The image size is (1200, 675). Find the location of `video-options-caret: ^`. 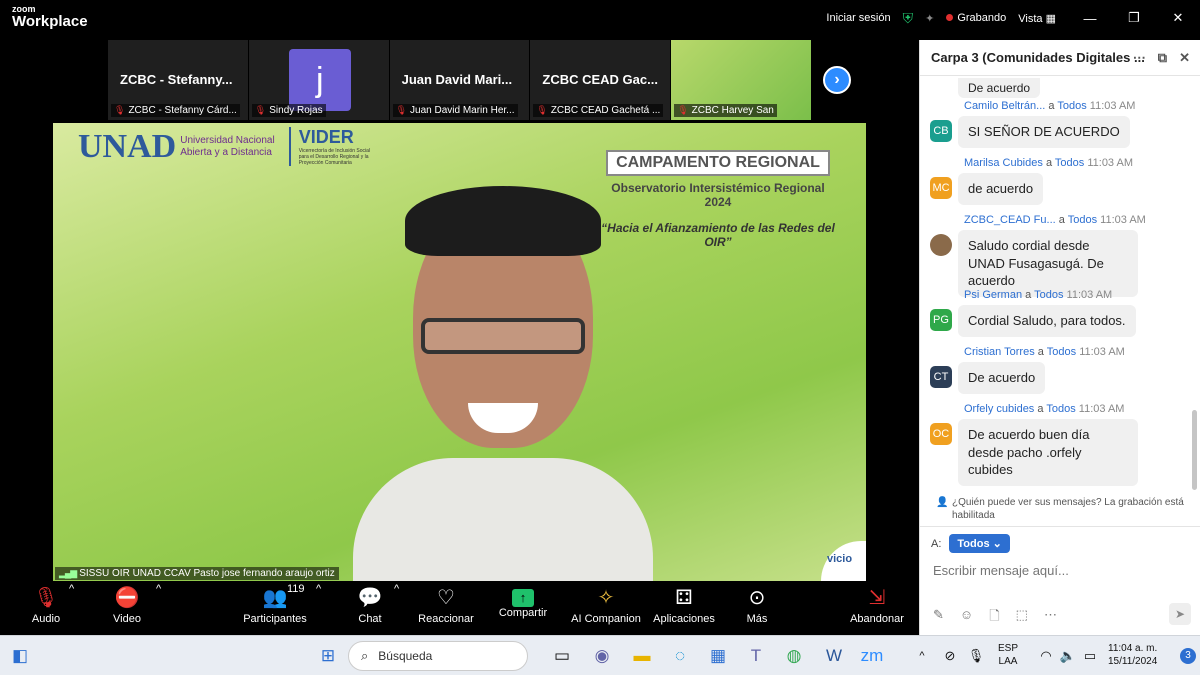

video-options-caret: ^ is located at coordinates (158, 589).